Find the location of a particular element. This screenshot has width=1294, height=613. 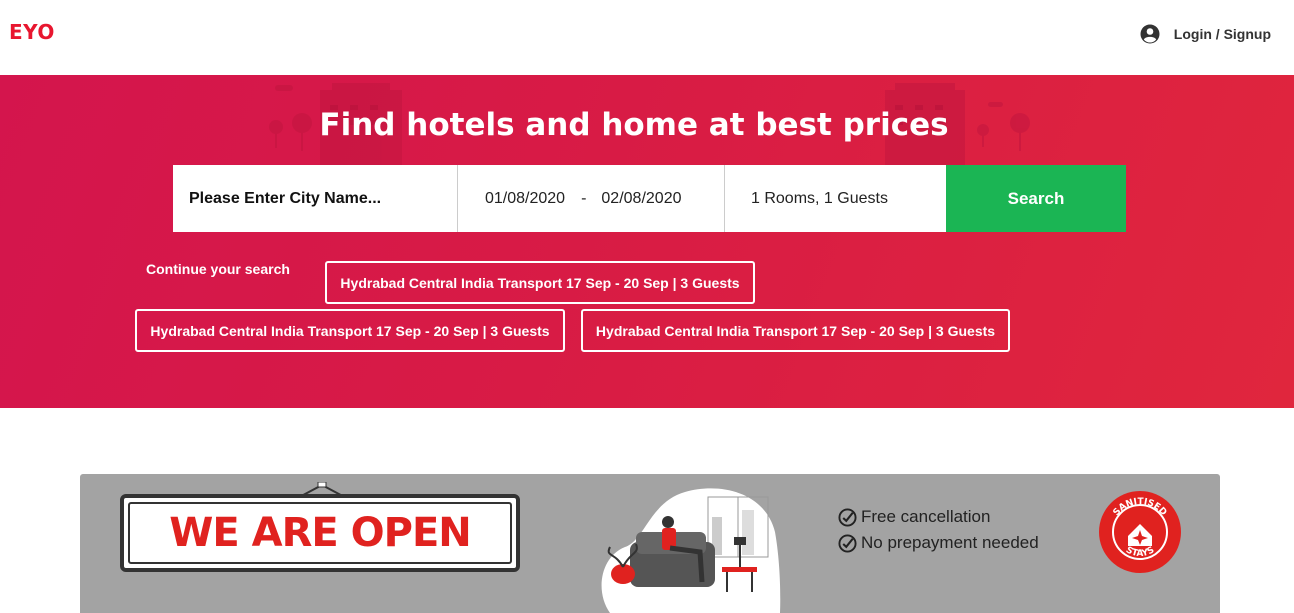

checkin-date: 01/08/2020 is located at coordinates (525, 198).